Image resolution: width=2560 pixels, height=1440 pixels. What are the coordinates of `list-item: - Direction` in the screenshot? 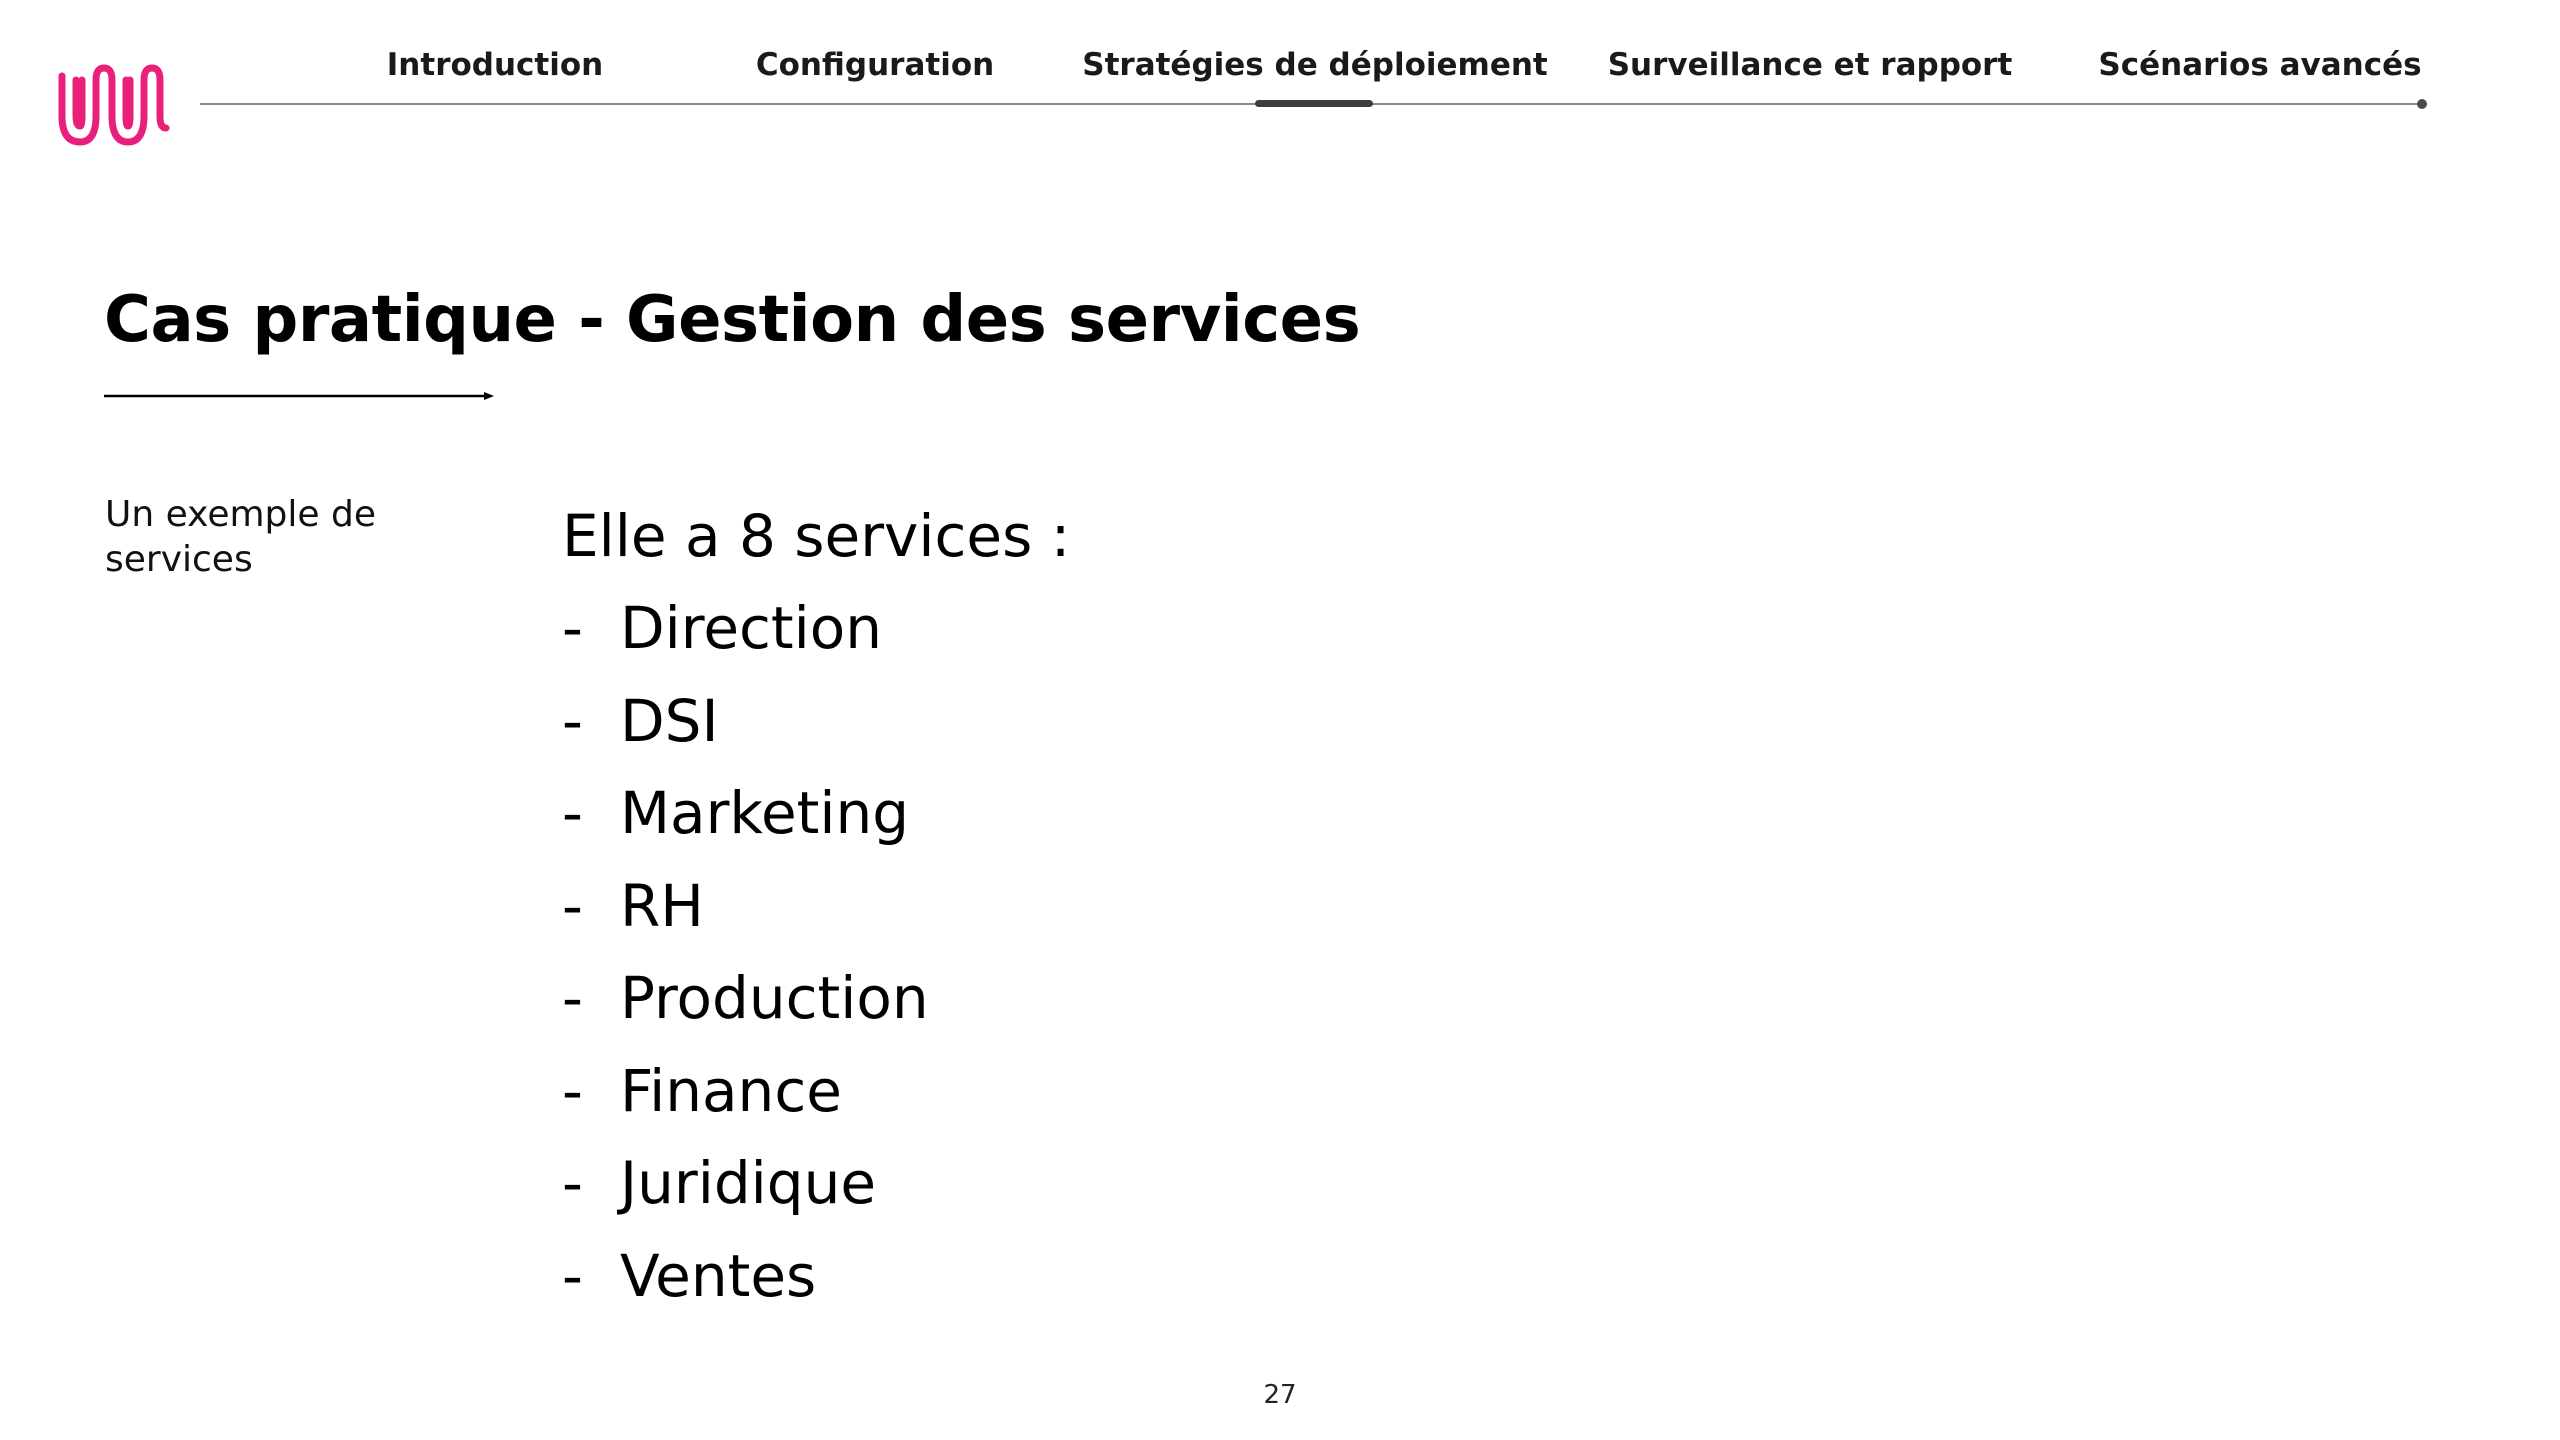 It's located at (816, 628).